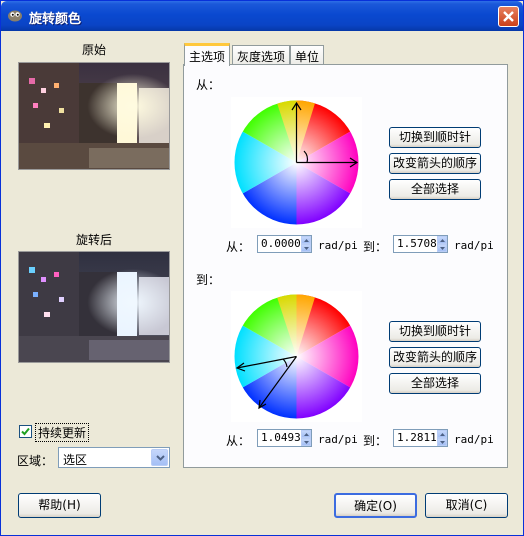 The width and height of the screenshot is (524, 536). What do you see at coordinates (208, 280) in the screenshot?
I see `to-section-label: 到：` at bounding box center [208, 280].